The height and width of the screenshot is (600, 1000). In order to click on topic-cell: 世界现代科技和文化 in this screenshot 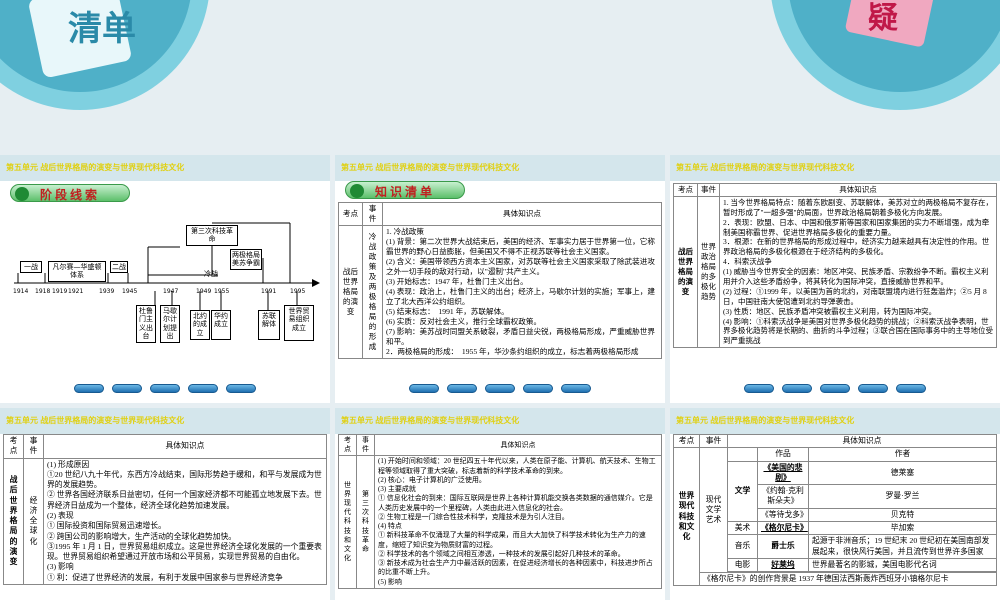, I will do `click(347, 522)`.